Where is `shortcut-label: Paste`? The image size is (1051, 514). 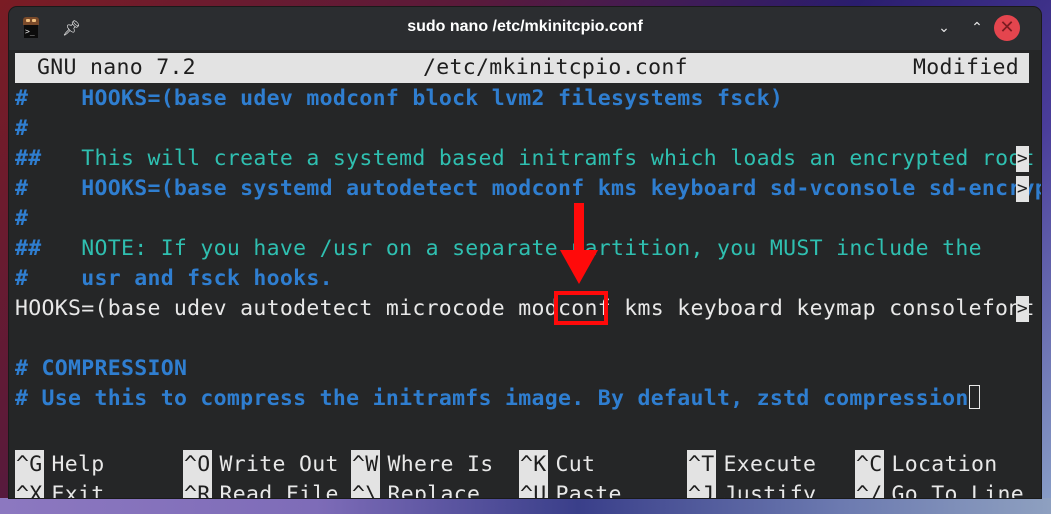
shortcut-label: Paste is located at coordinates (588, 490).